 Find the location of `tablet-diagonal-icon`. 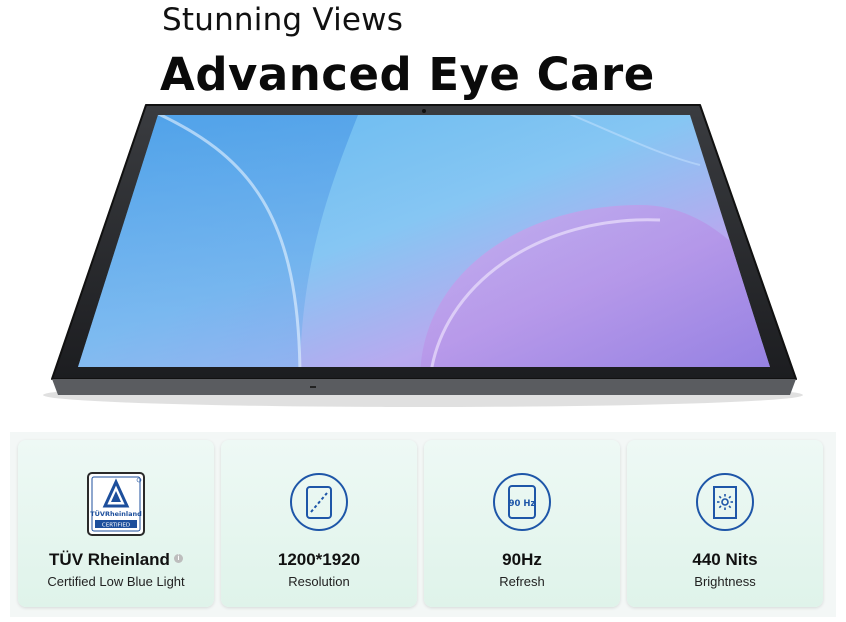

tablet-diagonal-icon is located at coordinates (319, 502).